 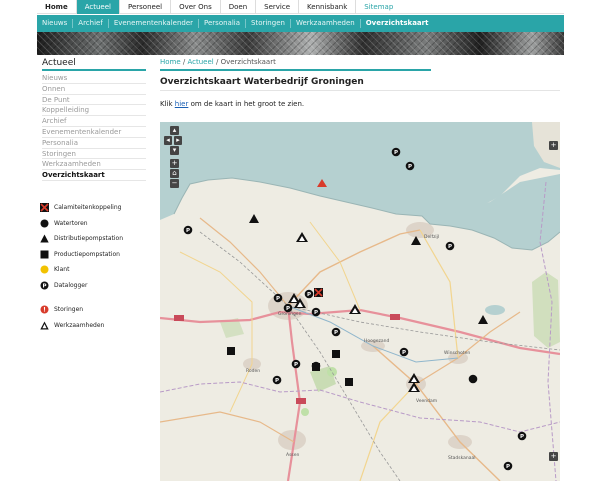 I want to click on legend-item: Productiepompstation, so click(x=95, y=255).